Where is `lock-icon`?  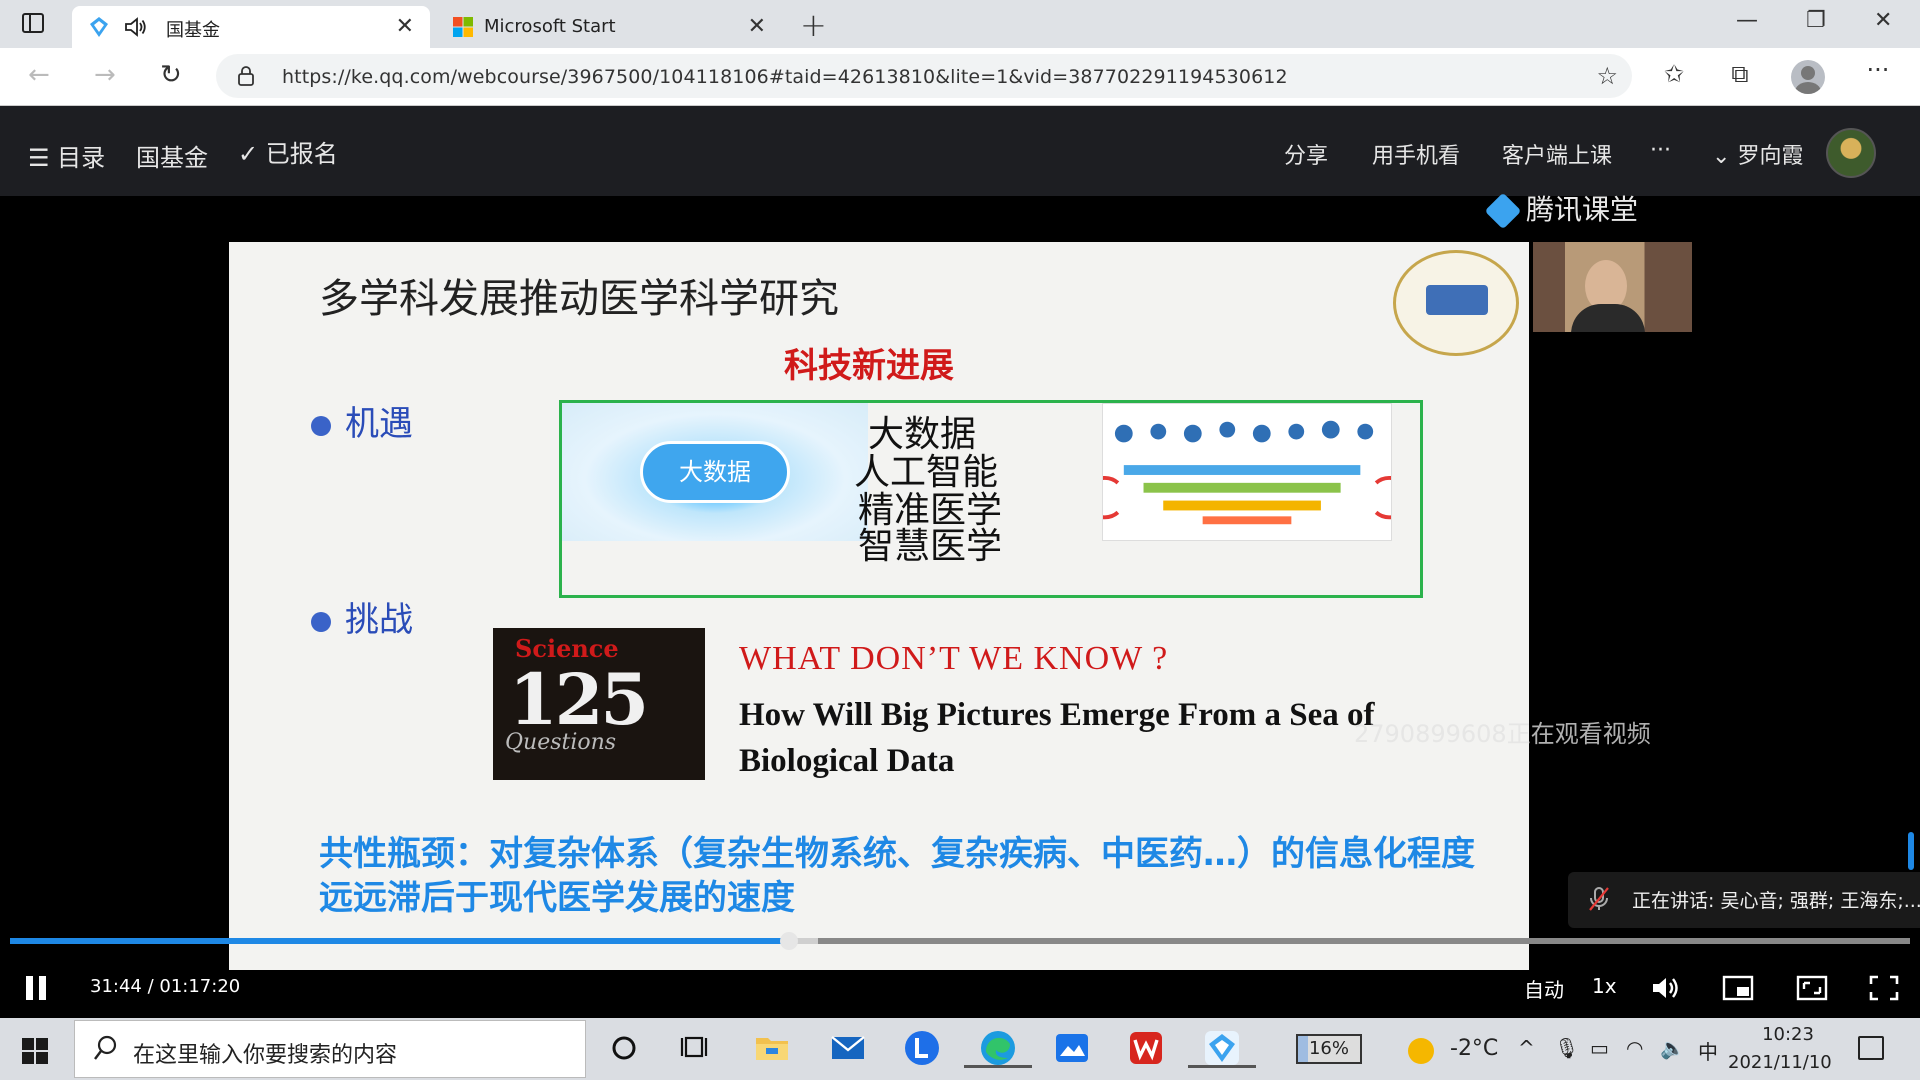 lock-icon is located at coordinates (246, 76).